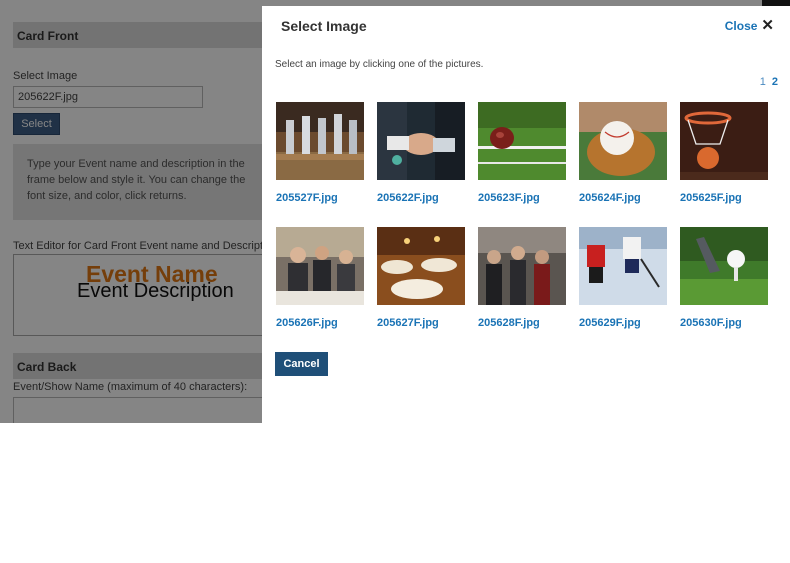  I want to click on image-tile: 205627F.jpg, so click(421, 278).